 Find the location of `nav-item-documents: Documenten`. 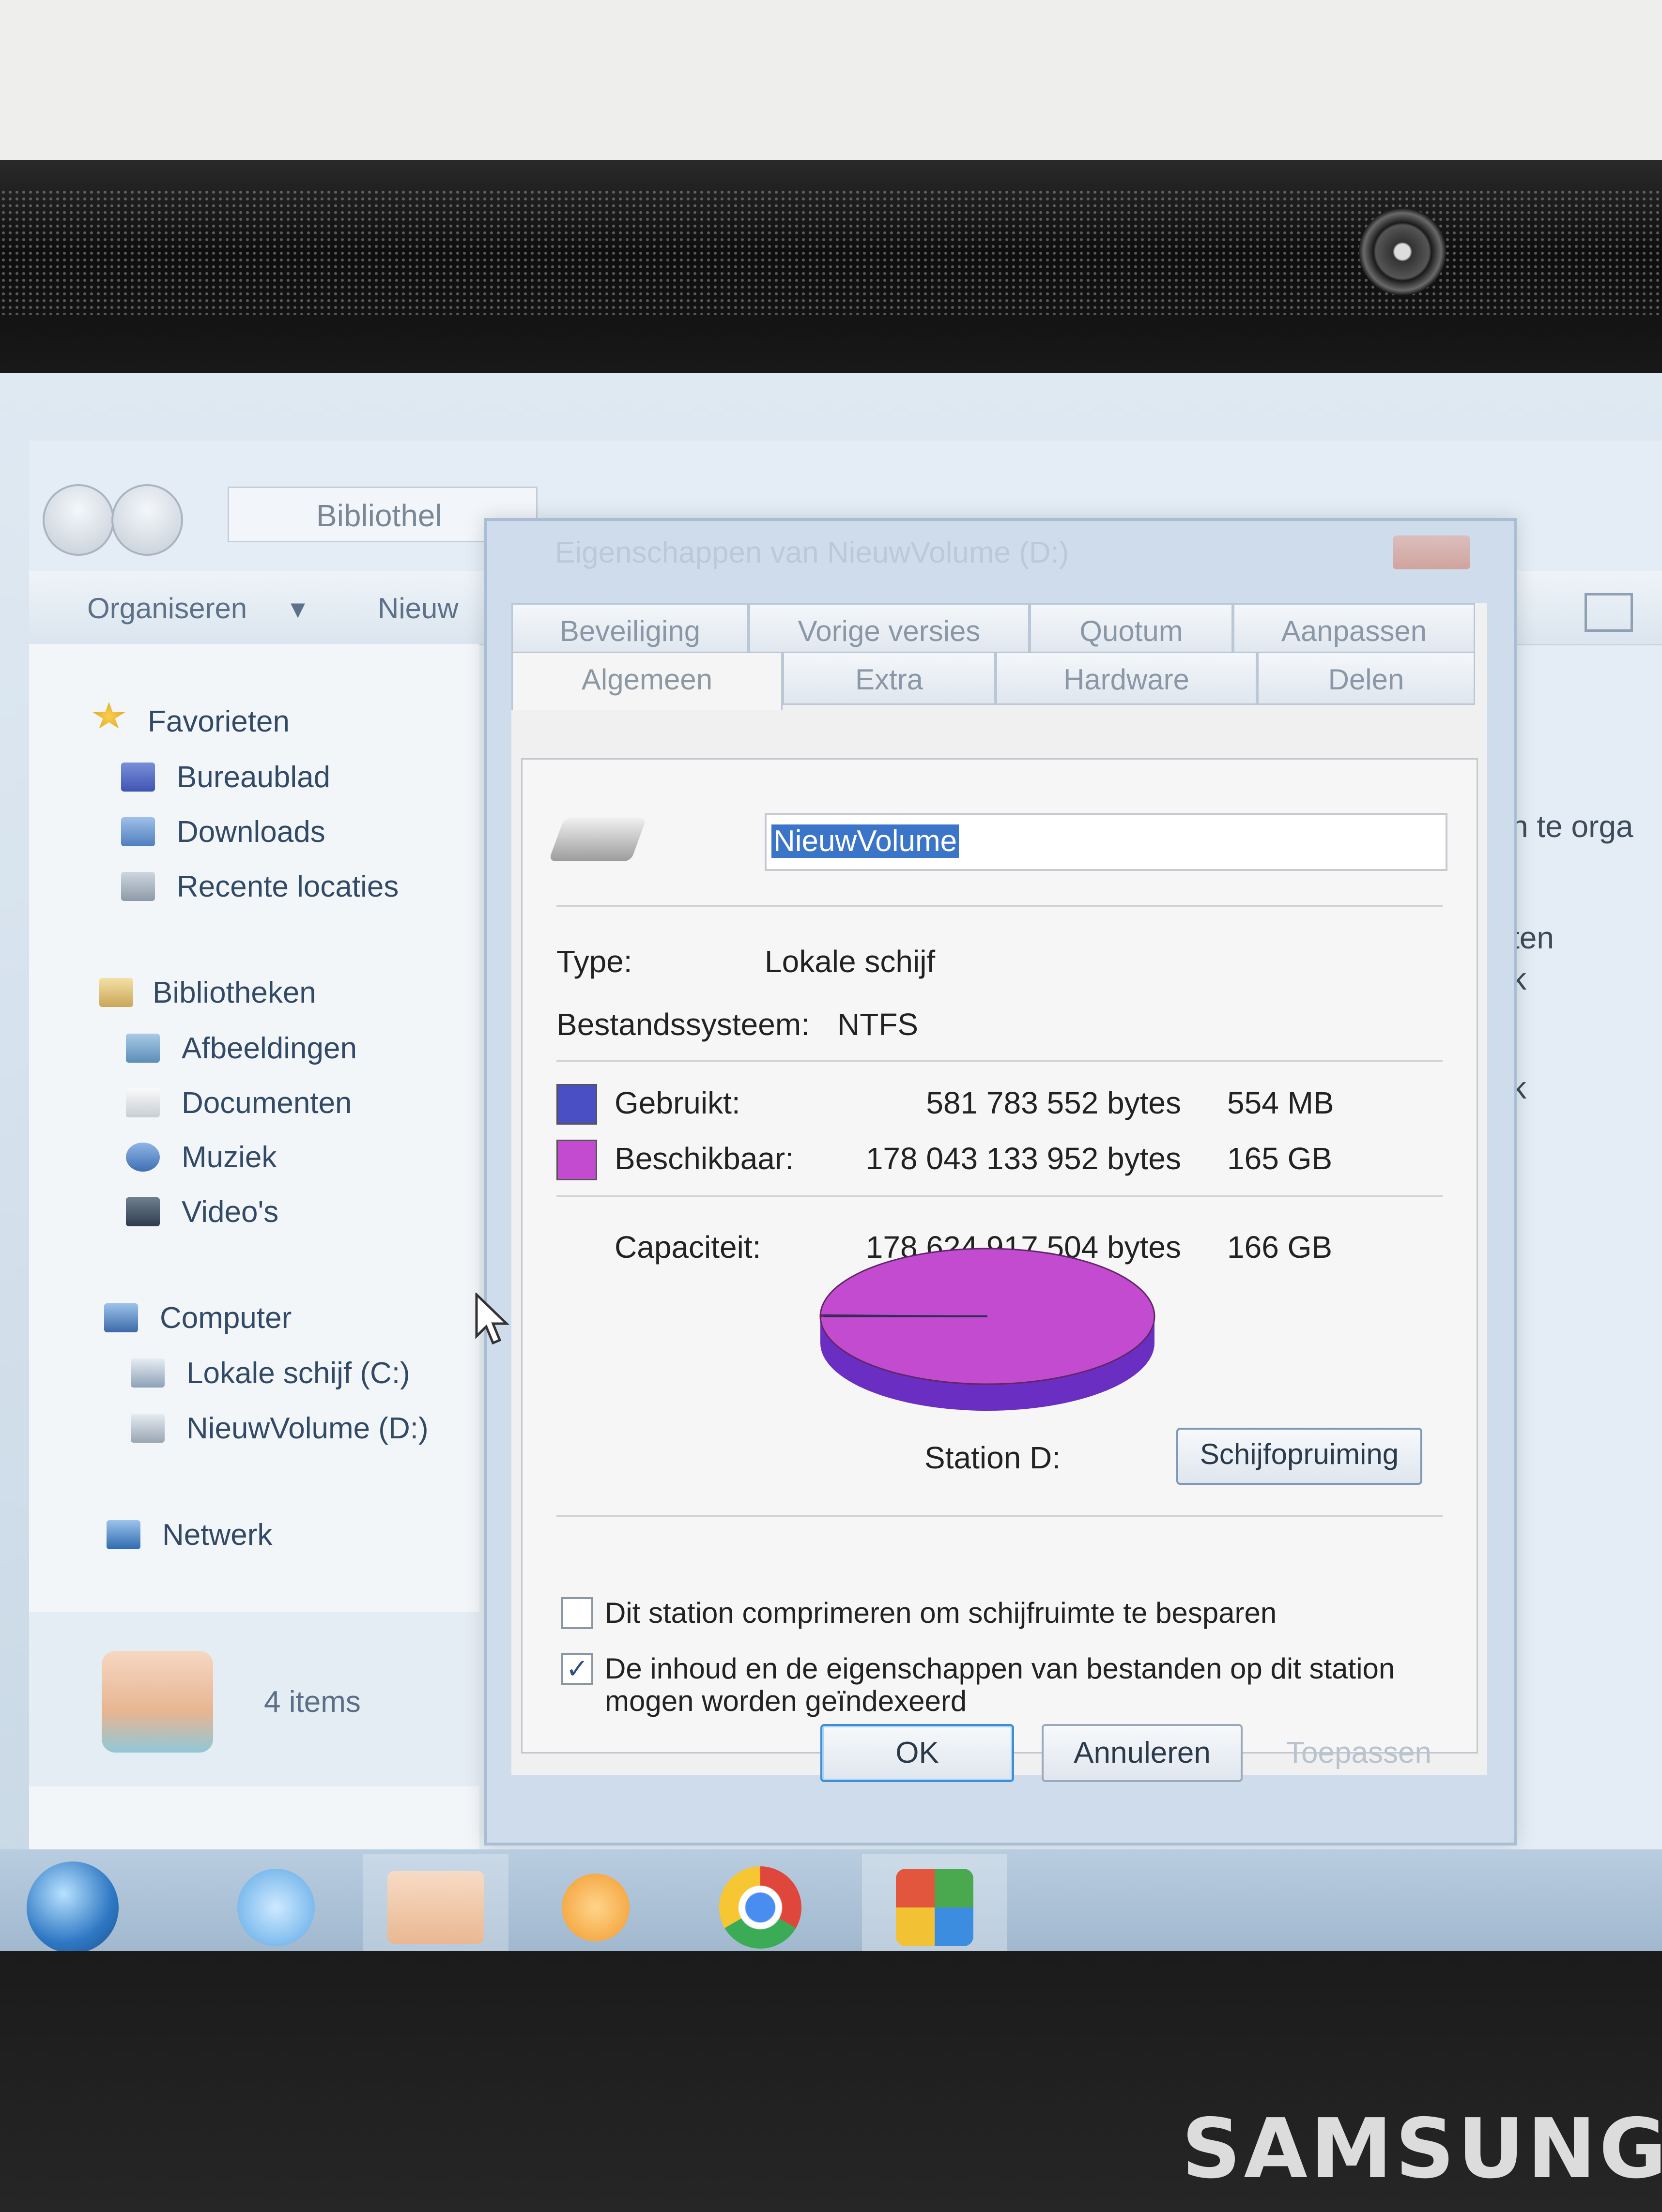

nav-item-documents: Documenten is located at coordinates (267, 1103).